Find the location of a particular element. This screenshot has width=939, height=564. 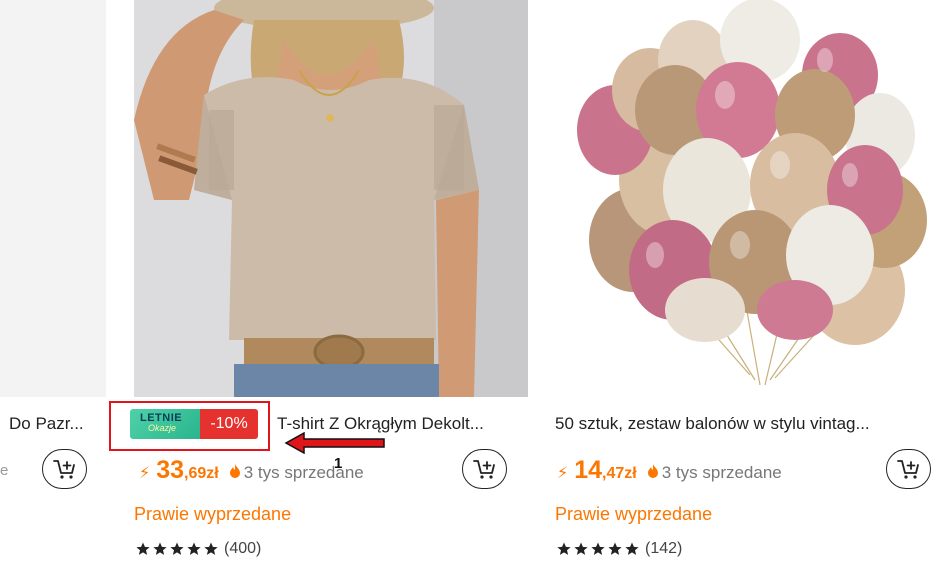

price-integer: 33 is located at coordinates (170, 470).